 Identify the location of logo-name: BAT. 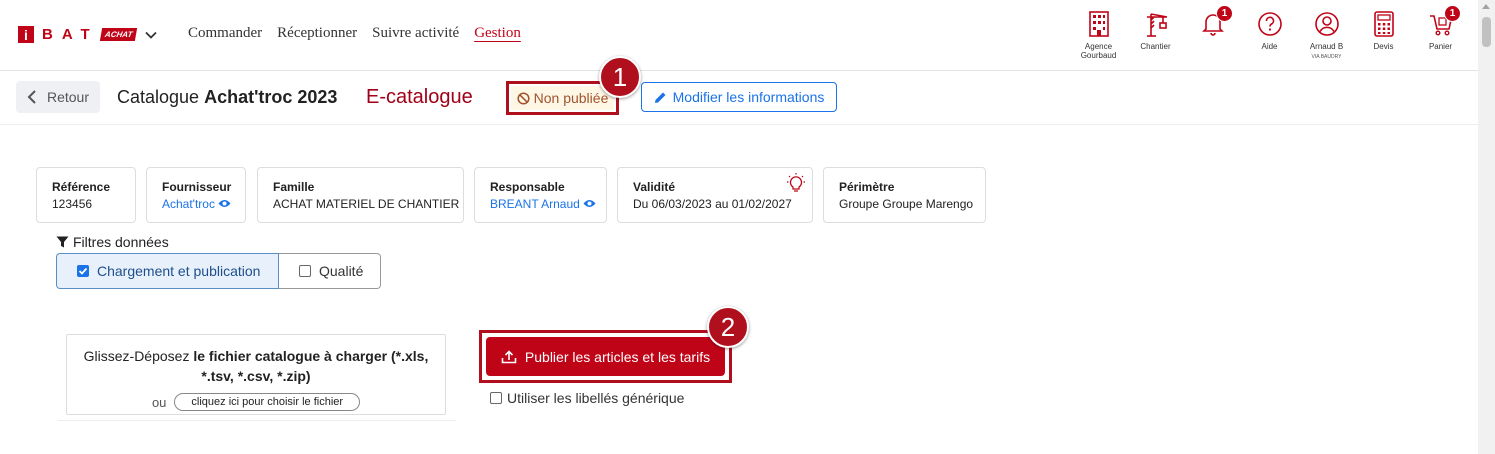
(70, 34).